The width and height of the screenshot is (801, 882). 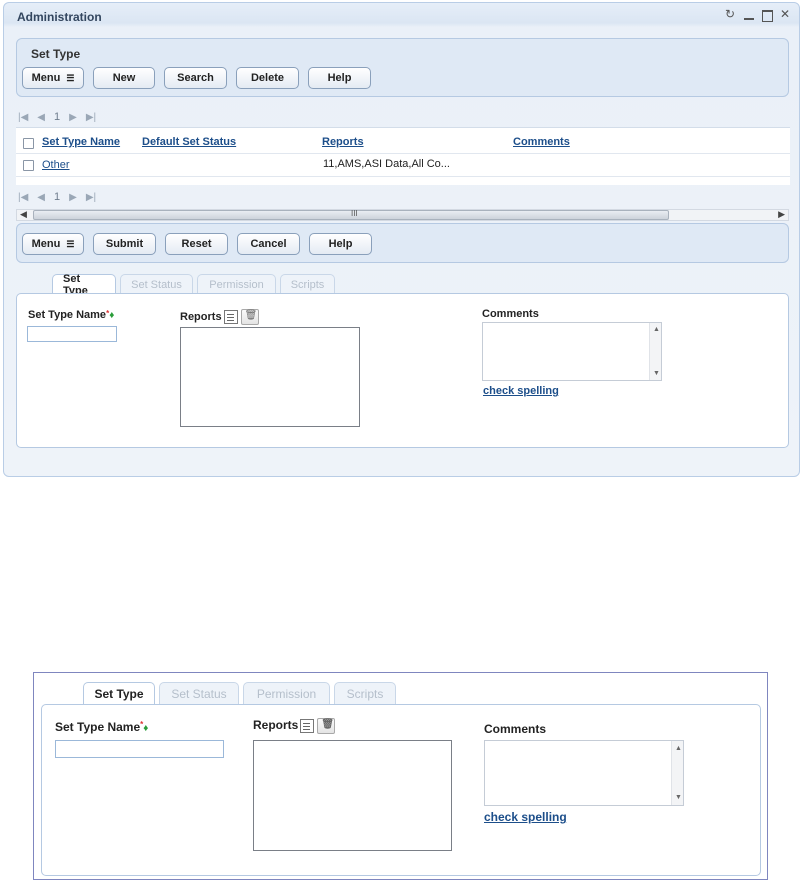 What do you see at coordinates (343, 142) in the screenshot?
I see `header-reports: Reports` at bounding box center [343, 142].